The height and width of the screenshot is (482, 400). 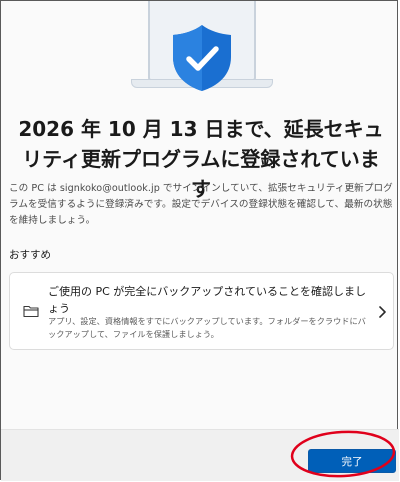 What do you see at coordinates (352, 461) in the screenshot?
I see `done-button: 完了` at bounding box center [352, 461].